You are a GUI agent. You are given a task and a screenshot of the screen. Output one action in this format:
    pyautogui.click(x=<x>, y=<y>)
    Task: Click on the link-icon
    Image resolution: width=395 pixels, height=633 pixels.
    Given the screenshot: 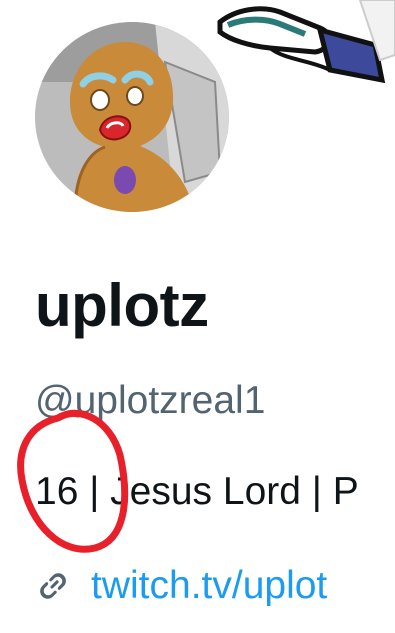 What is the action you would take?
    pyautogui.click(x=53, y=586)
    